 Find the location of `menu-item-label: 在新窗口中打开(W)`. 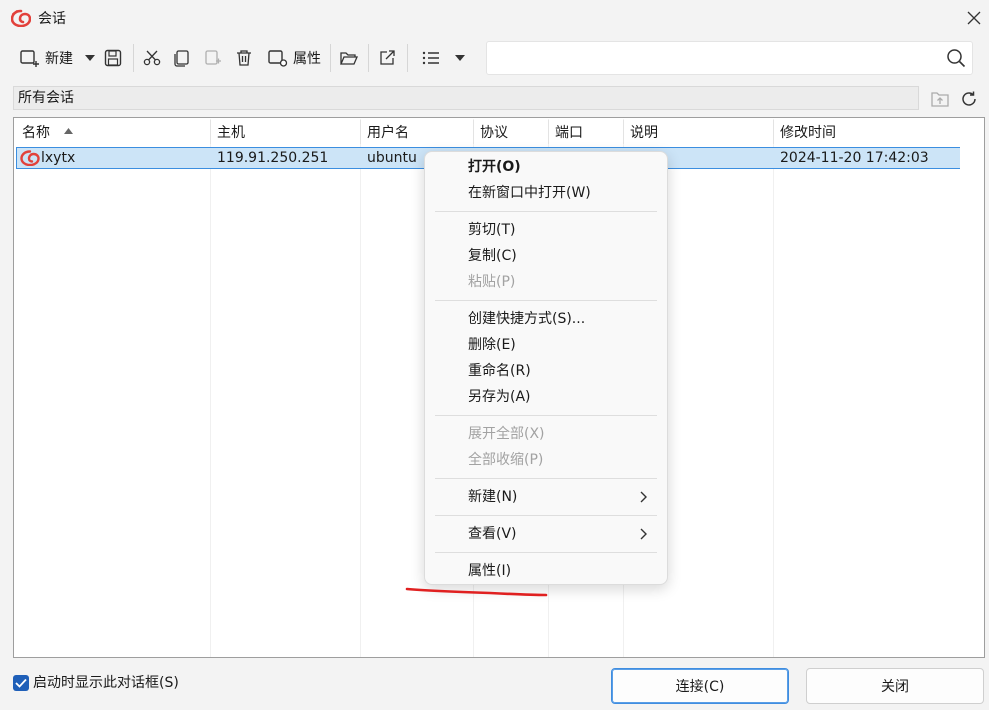

menu-item-label: 在新窗口中打开(W) is located at coordinates (529, 193).